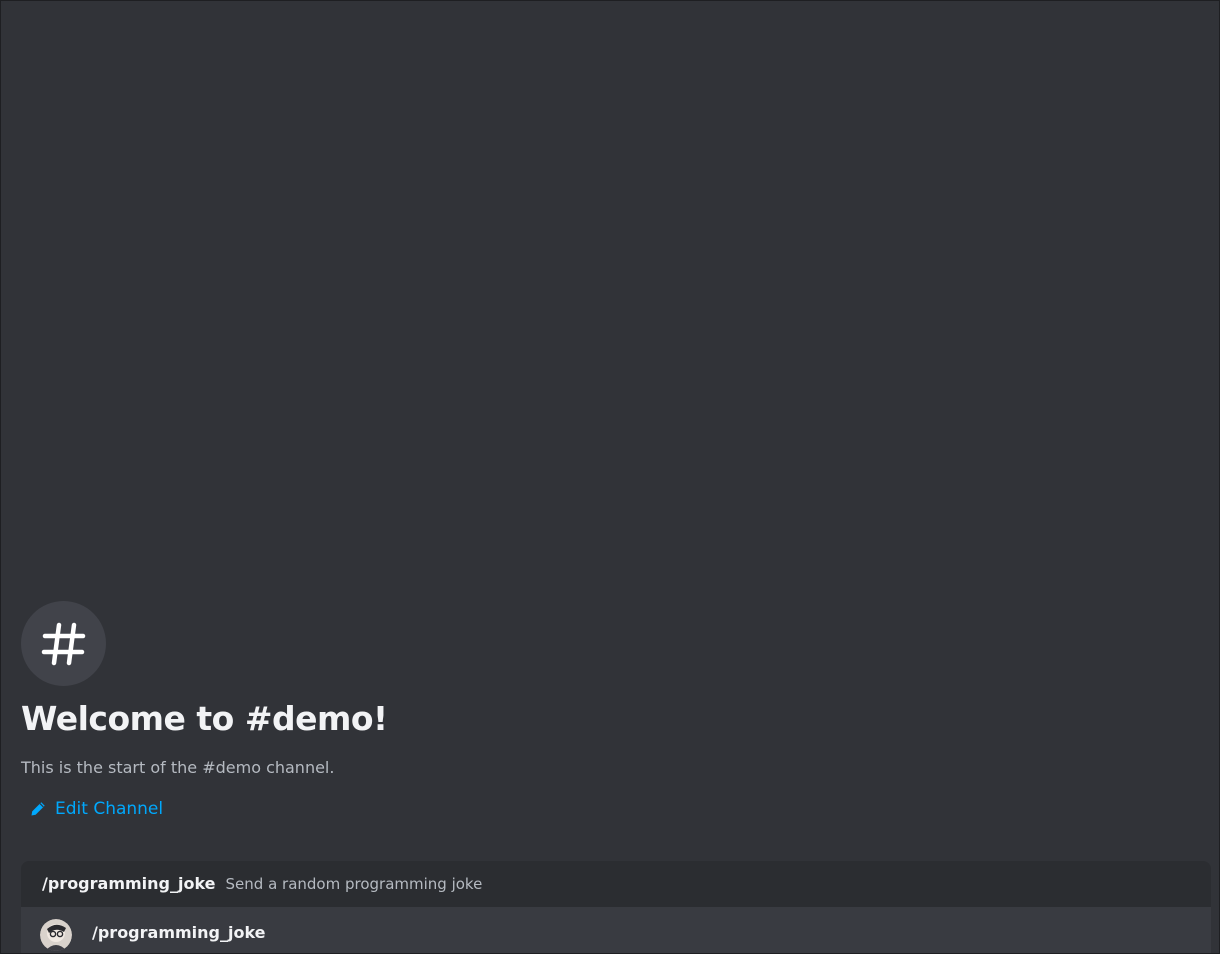  Describe the element at coordinates (129, 883) in the screenshot. I see `command-name: /programming_joke` at that location.